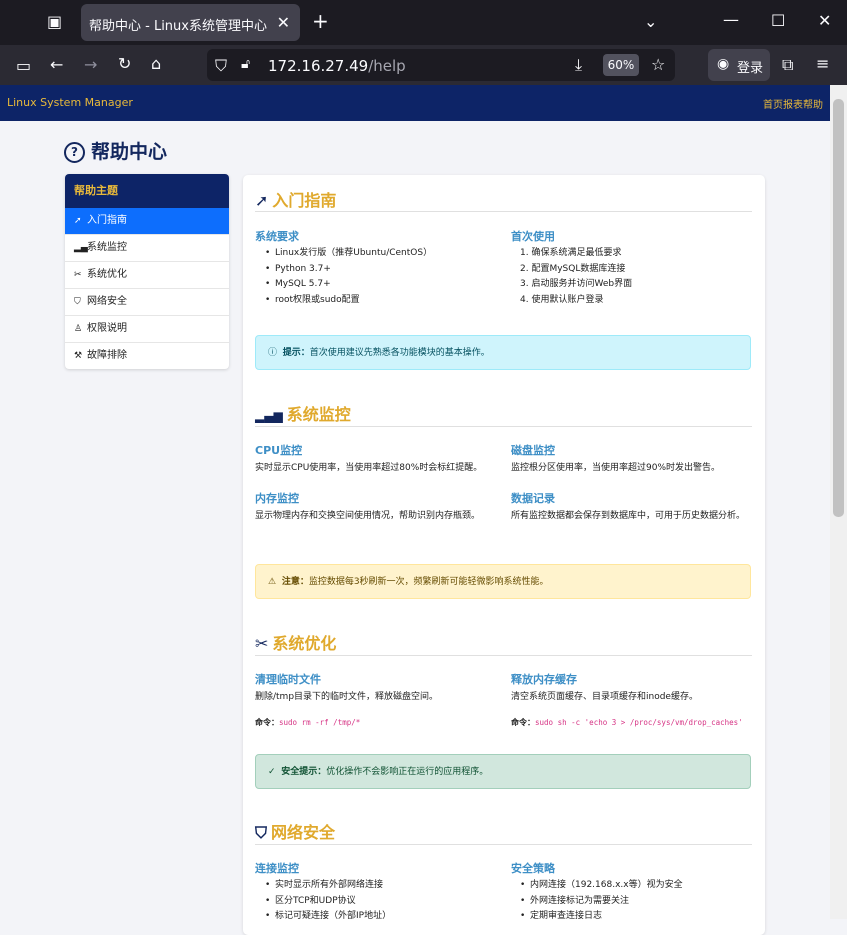  I want to click on minimize-icon: —, so click(731, 20).